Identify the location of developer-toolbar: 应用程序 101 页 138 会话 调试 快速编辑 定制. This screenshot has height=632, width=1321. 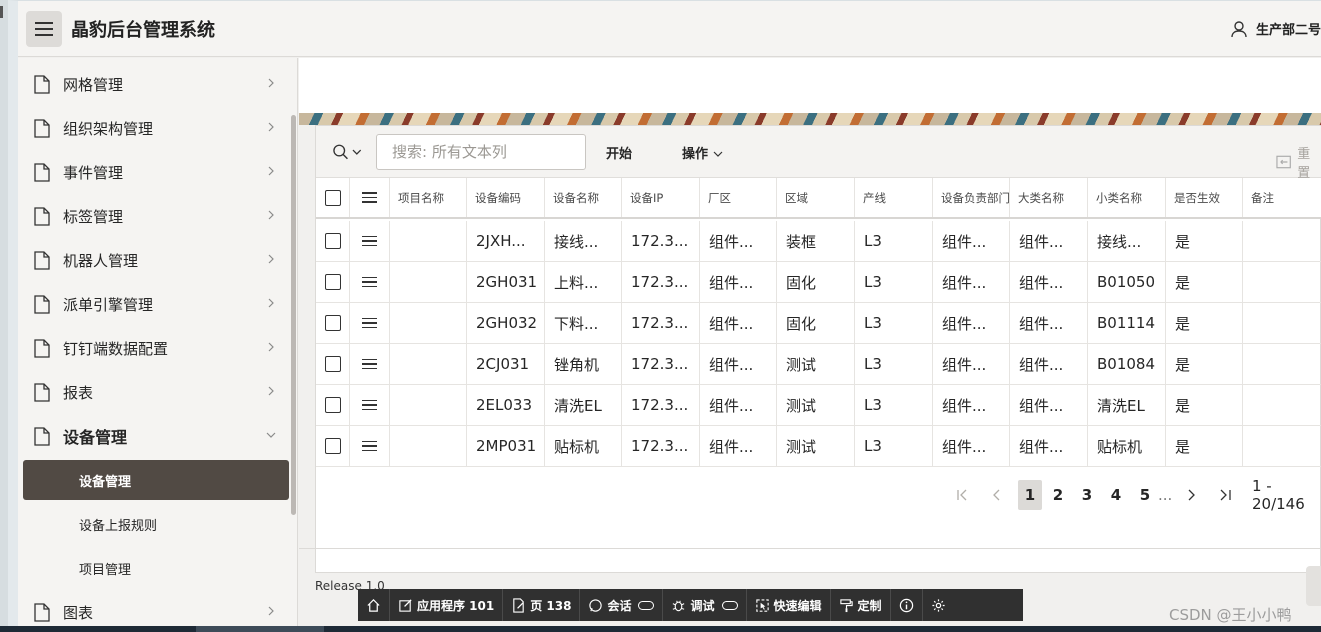
(690, 605).